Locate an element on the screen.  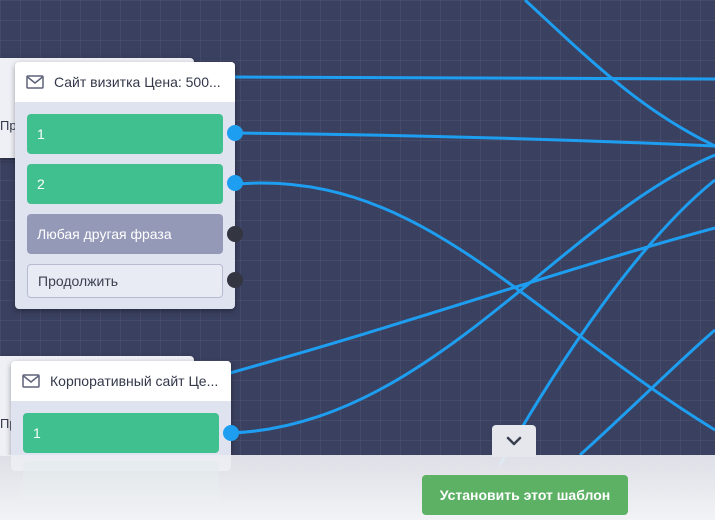
reply-button: 2 is located at coordinates (125, 184).